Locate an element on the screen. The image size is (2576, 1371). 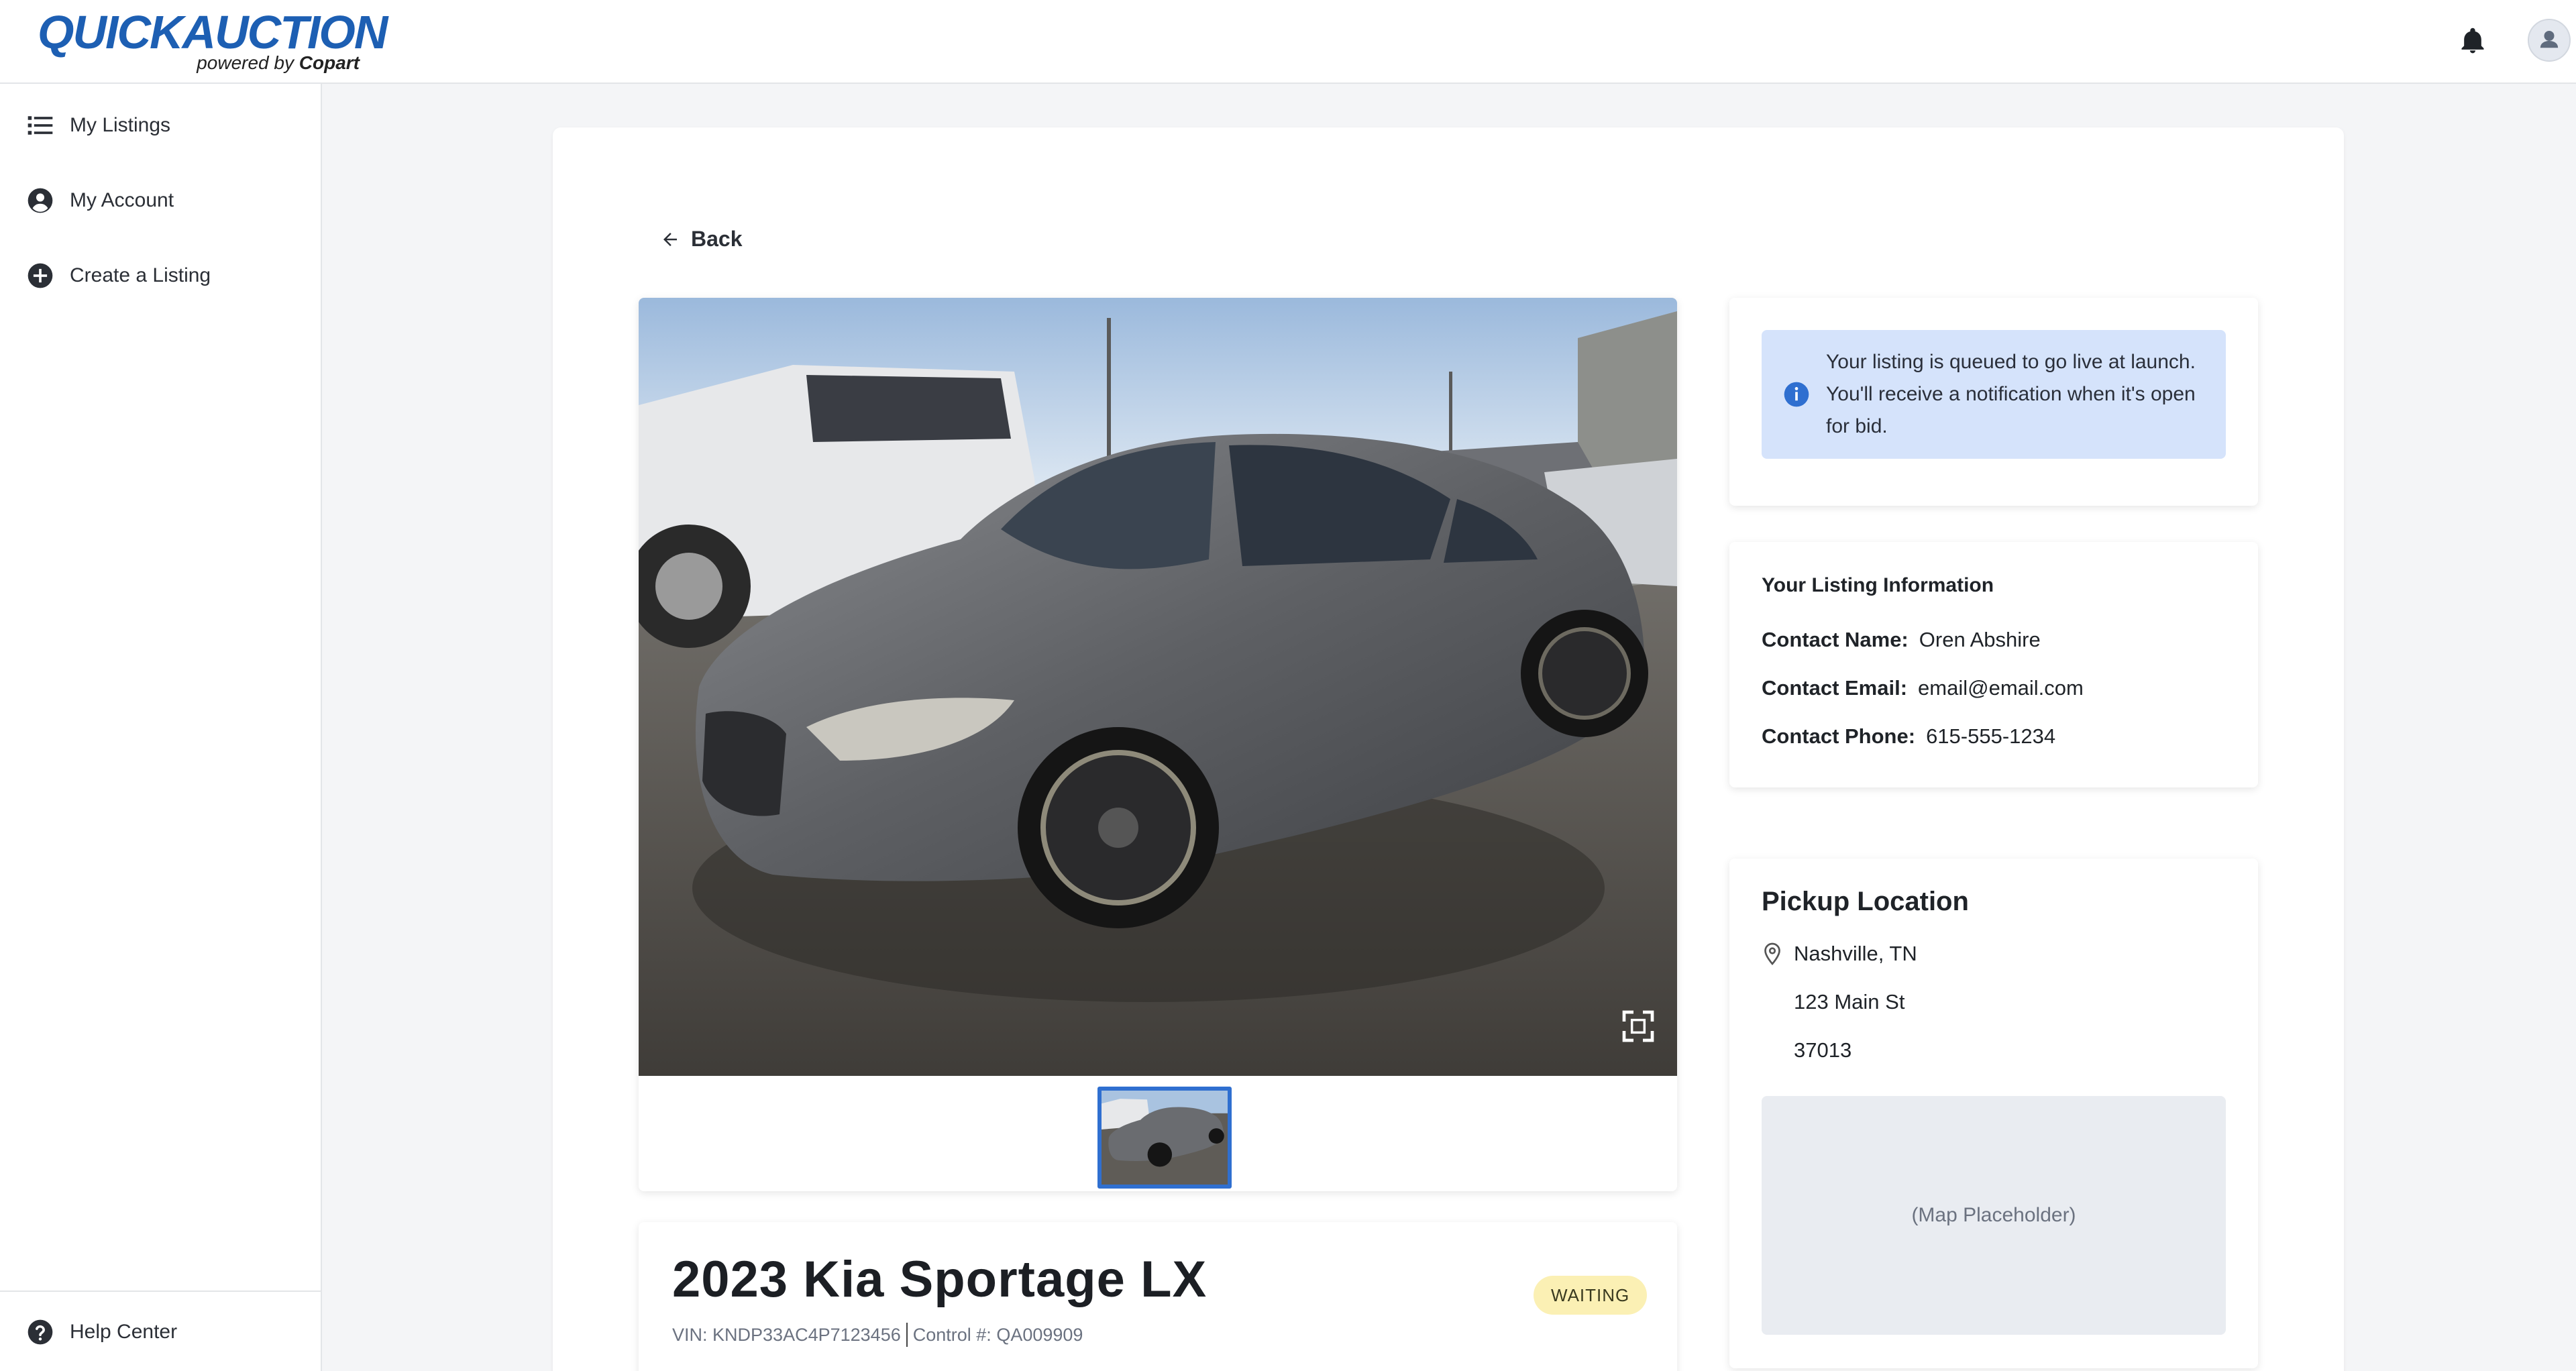
sidebar-item-my-account: My Account is located at coordinates (160, 201).